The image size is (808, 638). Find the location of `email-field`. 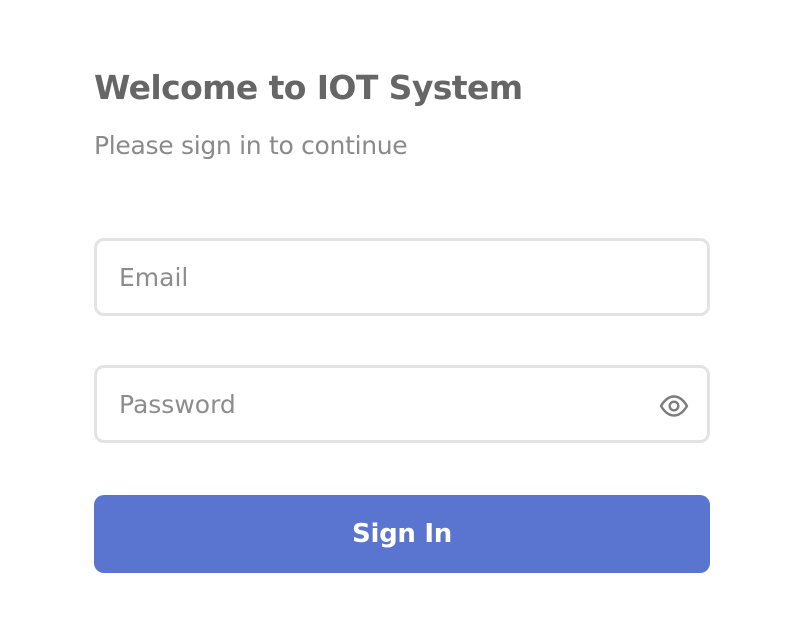

email-field is located at coordinates (402, 277).